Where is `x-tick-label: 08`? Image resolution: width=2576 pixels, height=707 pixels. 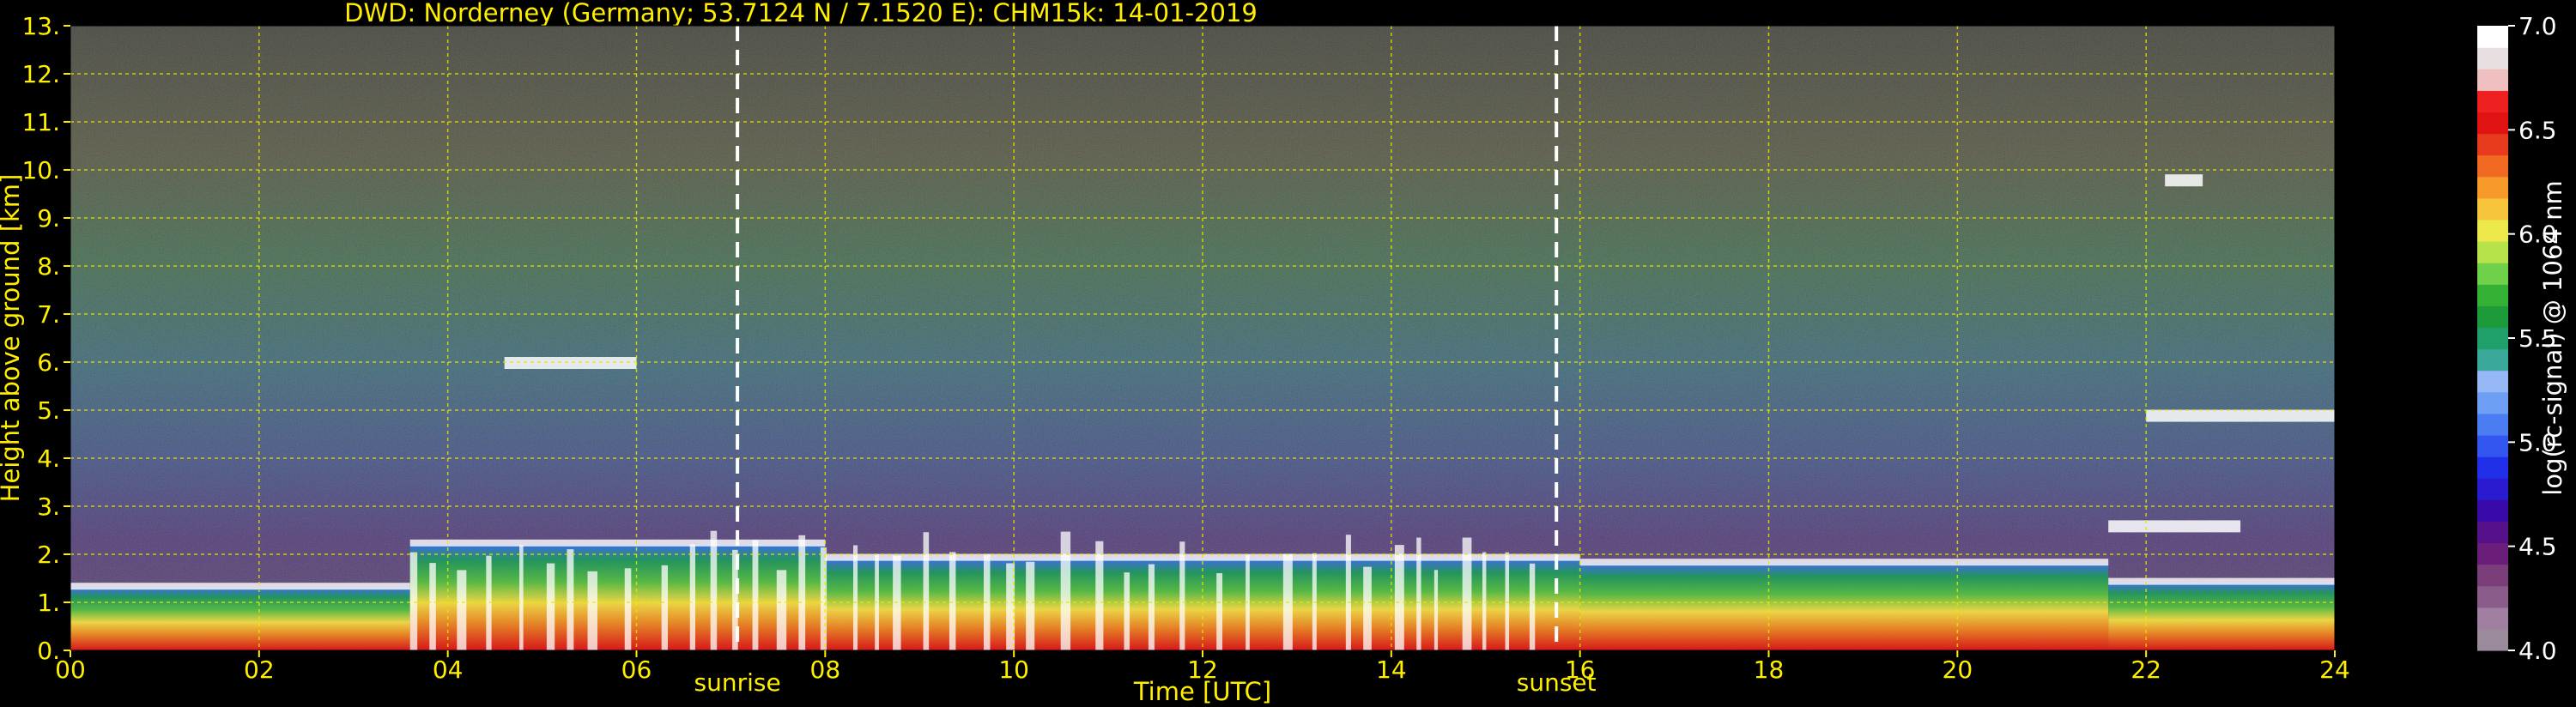
x-tick-label: 08 is located at coordinates (825, 670).